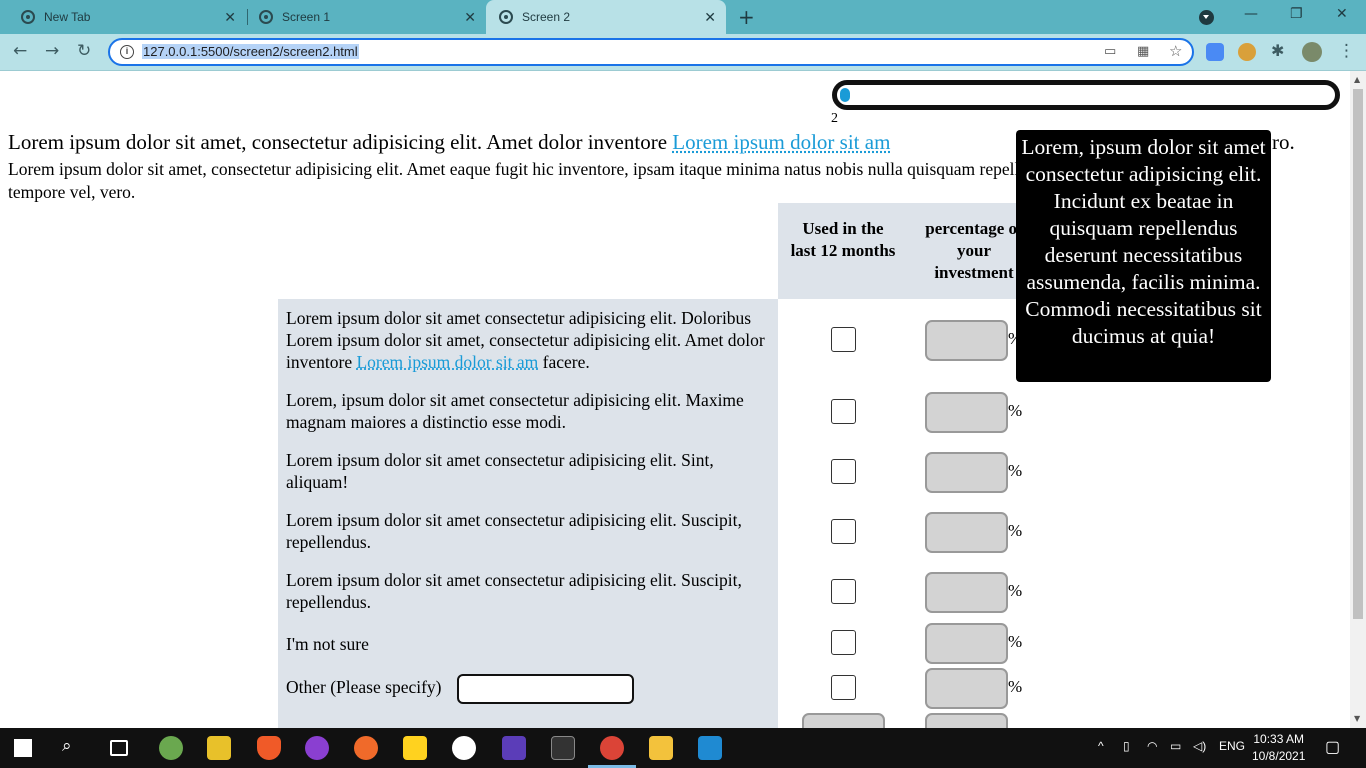 This screenshot has height=768, width=1366. What do you see at coordinates (563, 748) in the screenshot?
I see `terminal-icon` at bounding box center [563, 748].